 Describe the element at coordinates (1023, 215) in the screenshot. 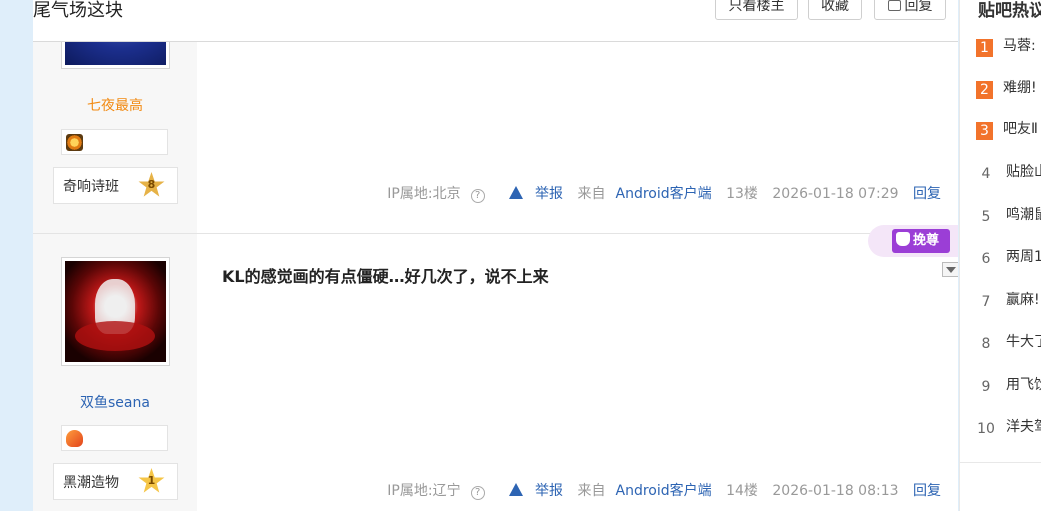

I see `hot-topic-text: 鸣潮鼠` at that location.